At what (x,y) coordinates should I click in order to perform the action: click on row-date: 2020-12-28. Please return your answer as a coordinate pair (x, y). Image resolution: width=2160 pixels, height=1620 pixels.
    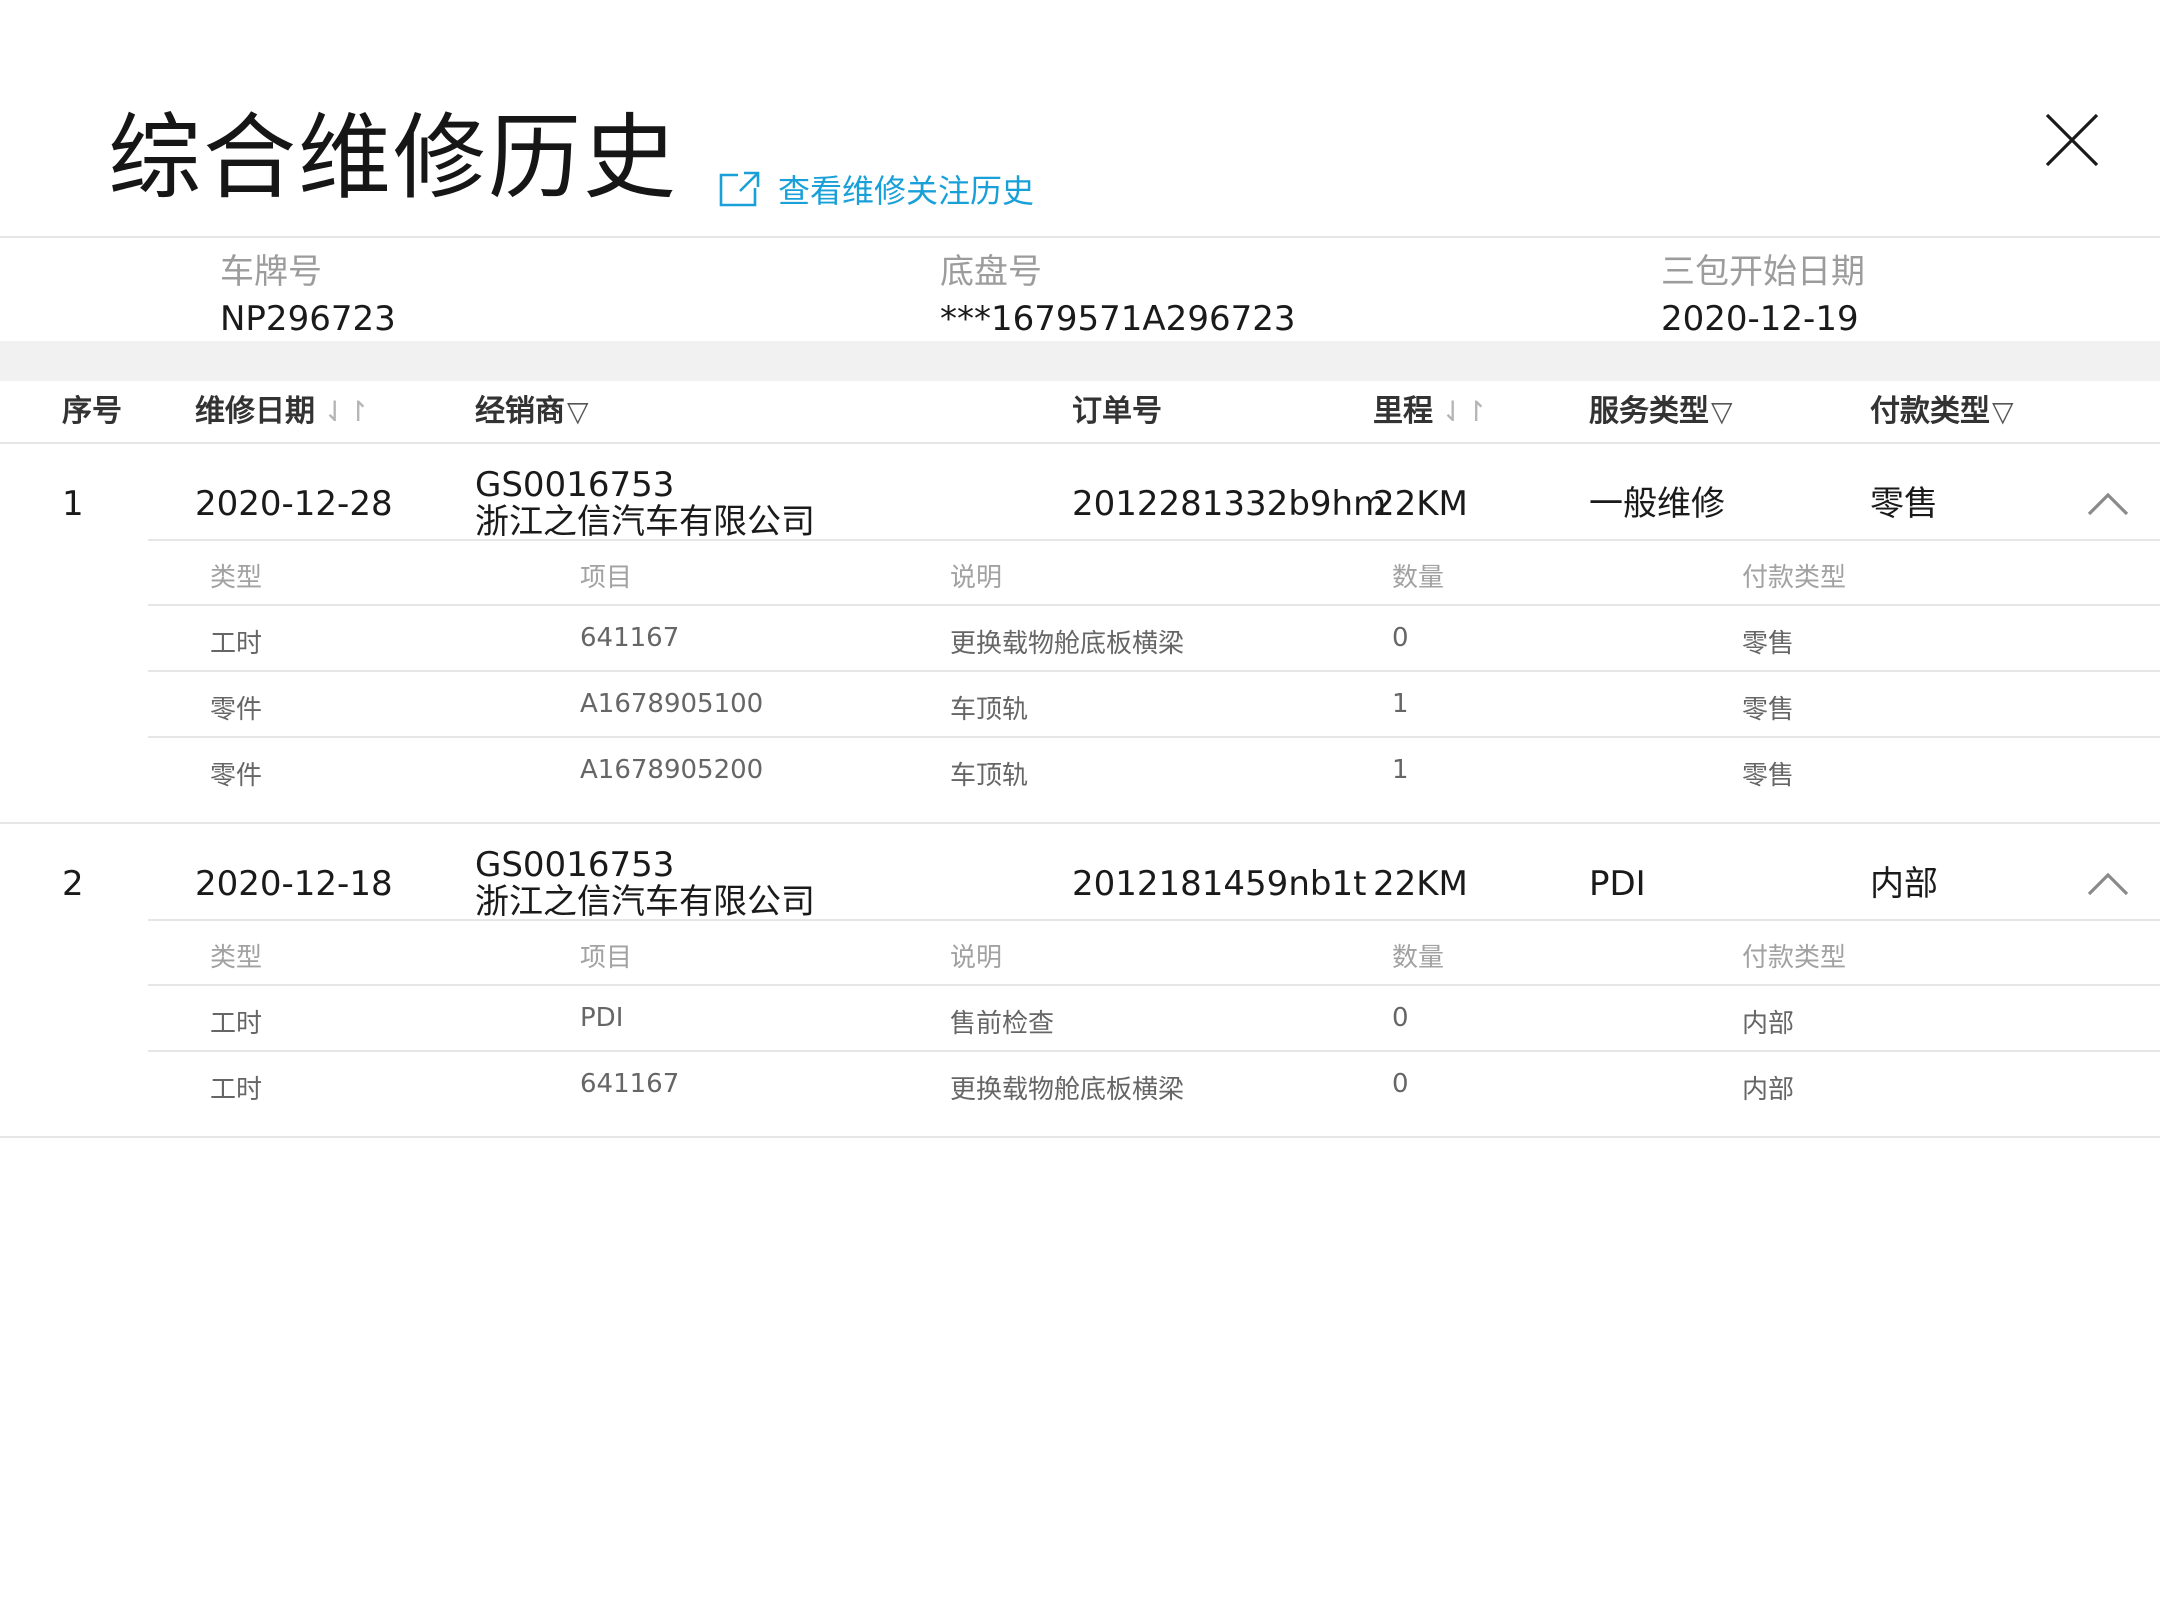
    Looking at the image, I should click on (294, 504).